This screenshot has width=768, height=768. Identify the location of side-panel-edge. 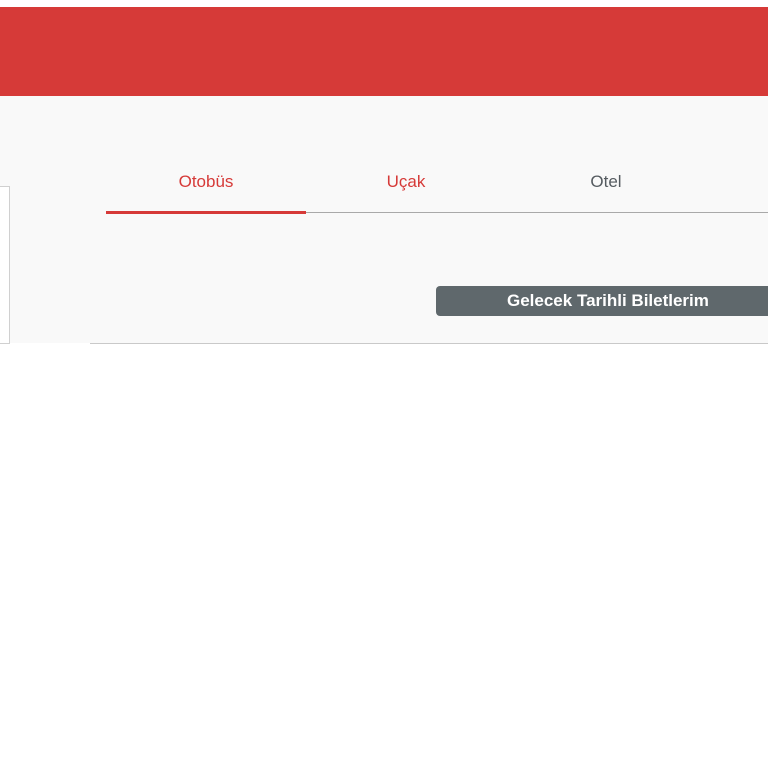
(5, 265).